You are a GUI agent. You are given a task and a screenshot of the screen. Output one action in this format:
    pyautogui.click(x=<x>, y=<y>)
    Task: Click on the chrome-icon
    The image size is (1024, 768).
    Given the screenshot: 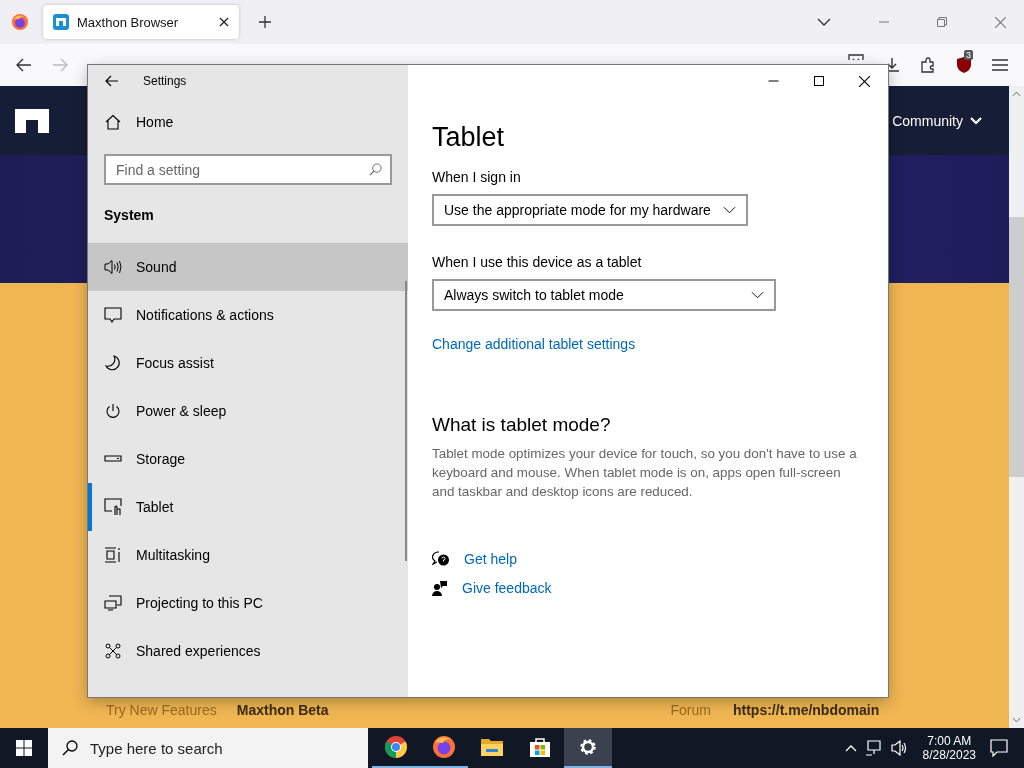 What is the action you would take?
    pyautogui.click(x=396, y=747)
    